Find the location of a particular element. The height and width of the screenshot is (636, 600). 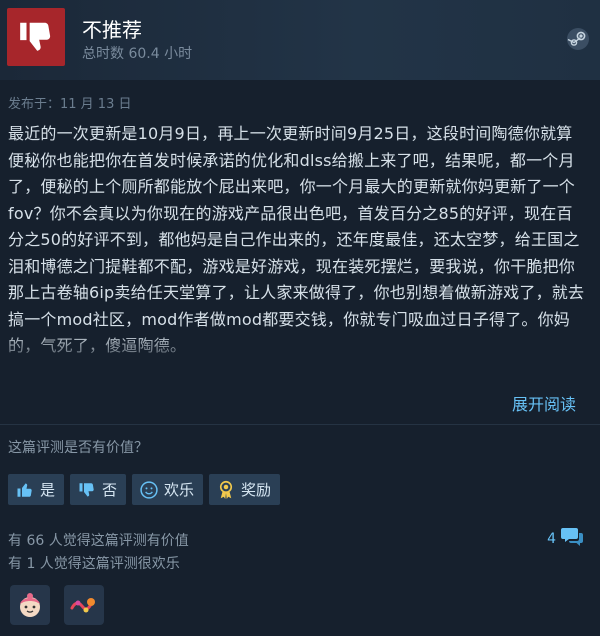

vote-no-label: 否 is located at coordinates (110, 490).